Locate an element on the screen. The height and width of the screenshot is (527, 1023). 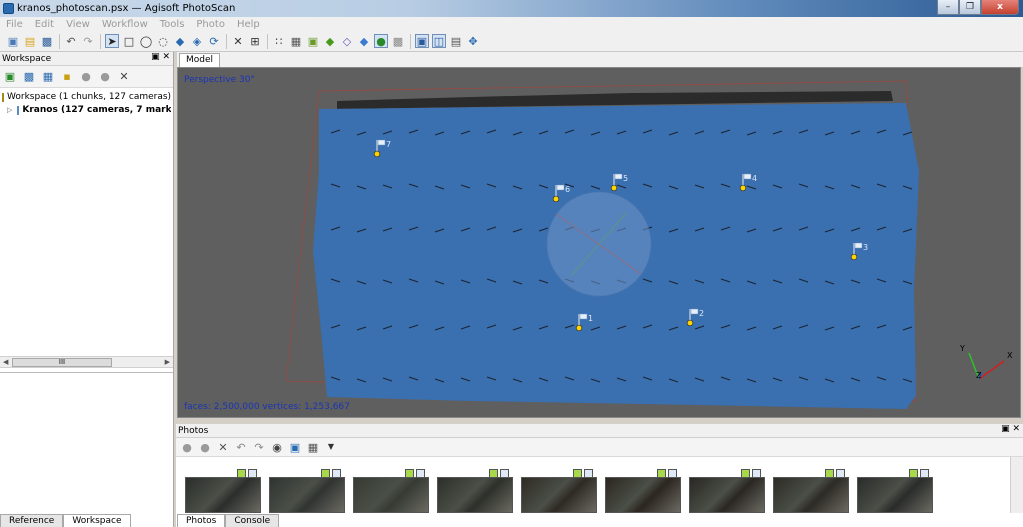
menu-edit: Edit is located at coordinates (44, 24).